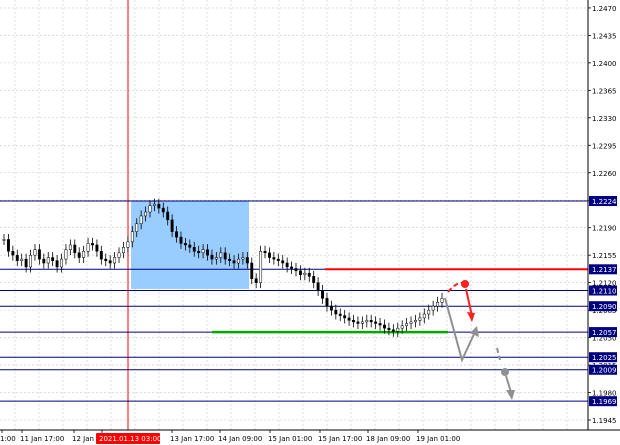  What do you see at coordinates (465, 284) in the screenshot?
I see `red-forecast-dot` at bounding box center [465, 284].